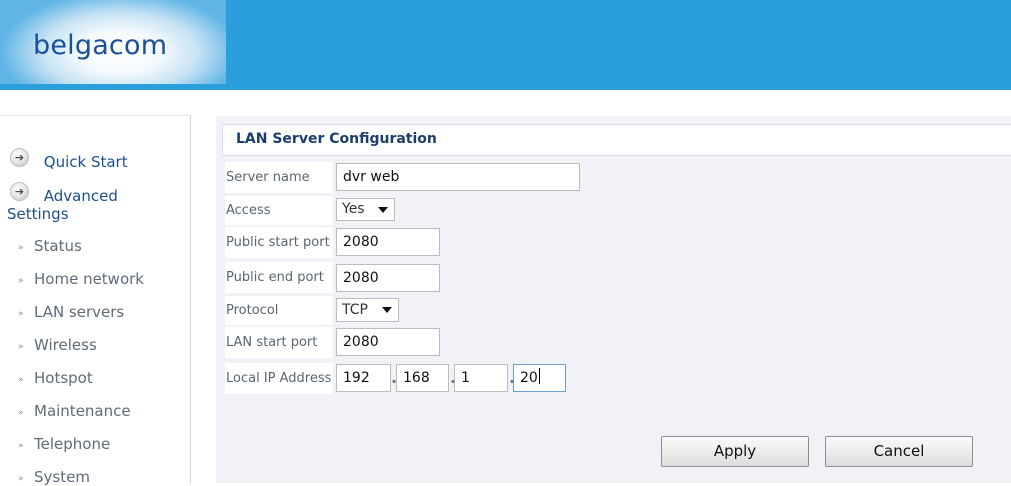 The height and width of the screenshot is (486, 1011). I want to click on sidebar-item-lan-servers: » LAN servers, so click(71, 312).